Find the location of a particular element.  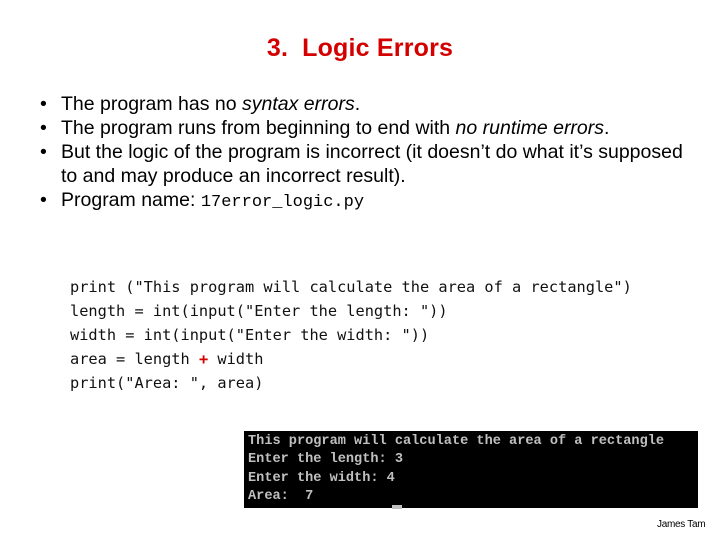

console-cursor is located at coordinates (397, 507).